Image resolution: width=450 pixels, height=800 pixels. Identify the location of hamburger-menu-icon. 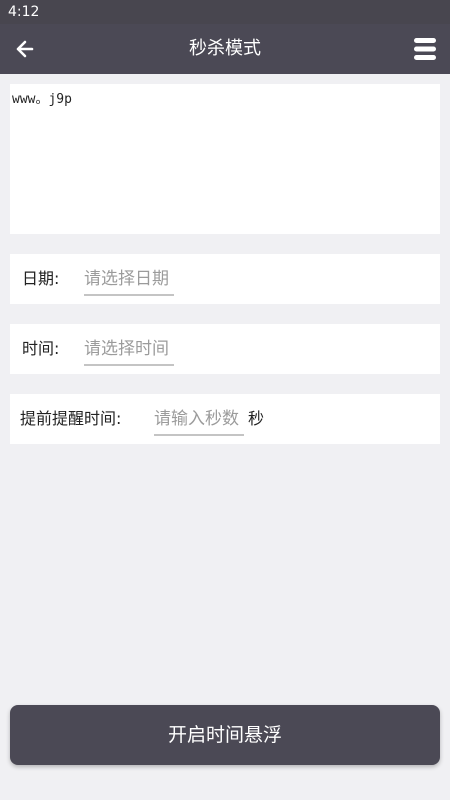
(425, 49).